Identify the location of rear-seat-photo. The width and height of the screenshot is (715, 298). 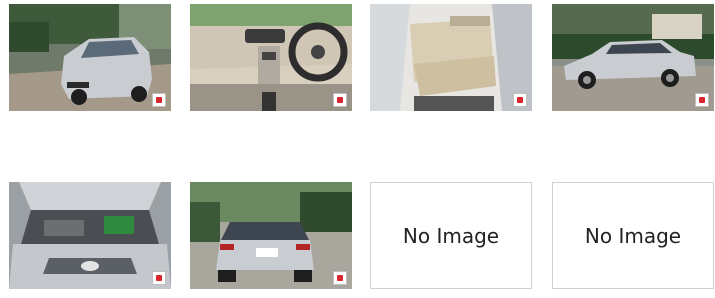
(451, 57).